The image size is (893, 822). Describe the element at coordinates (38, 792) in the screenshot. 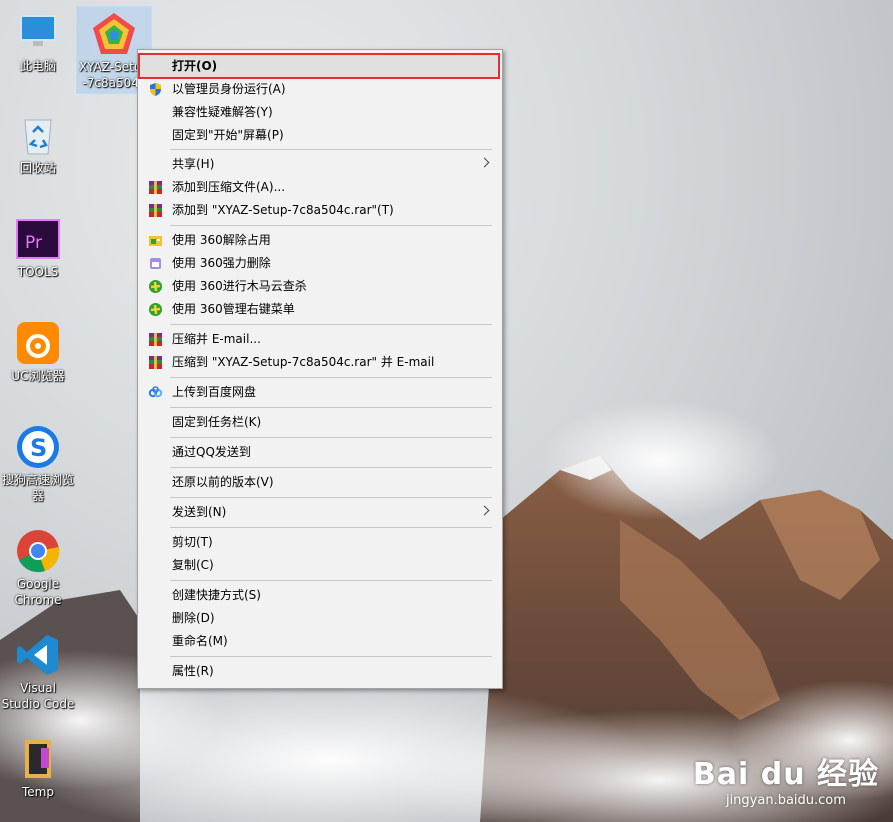

I see `desktop-icon-label: Temp` at that location.